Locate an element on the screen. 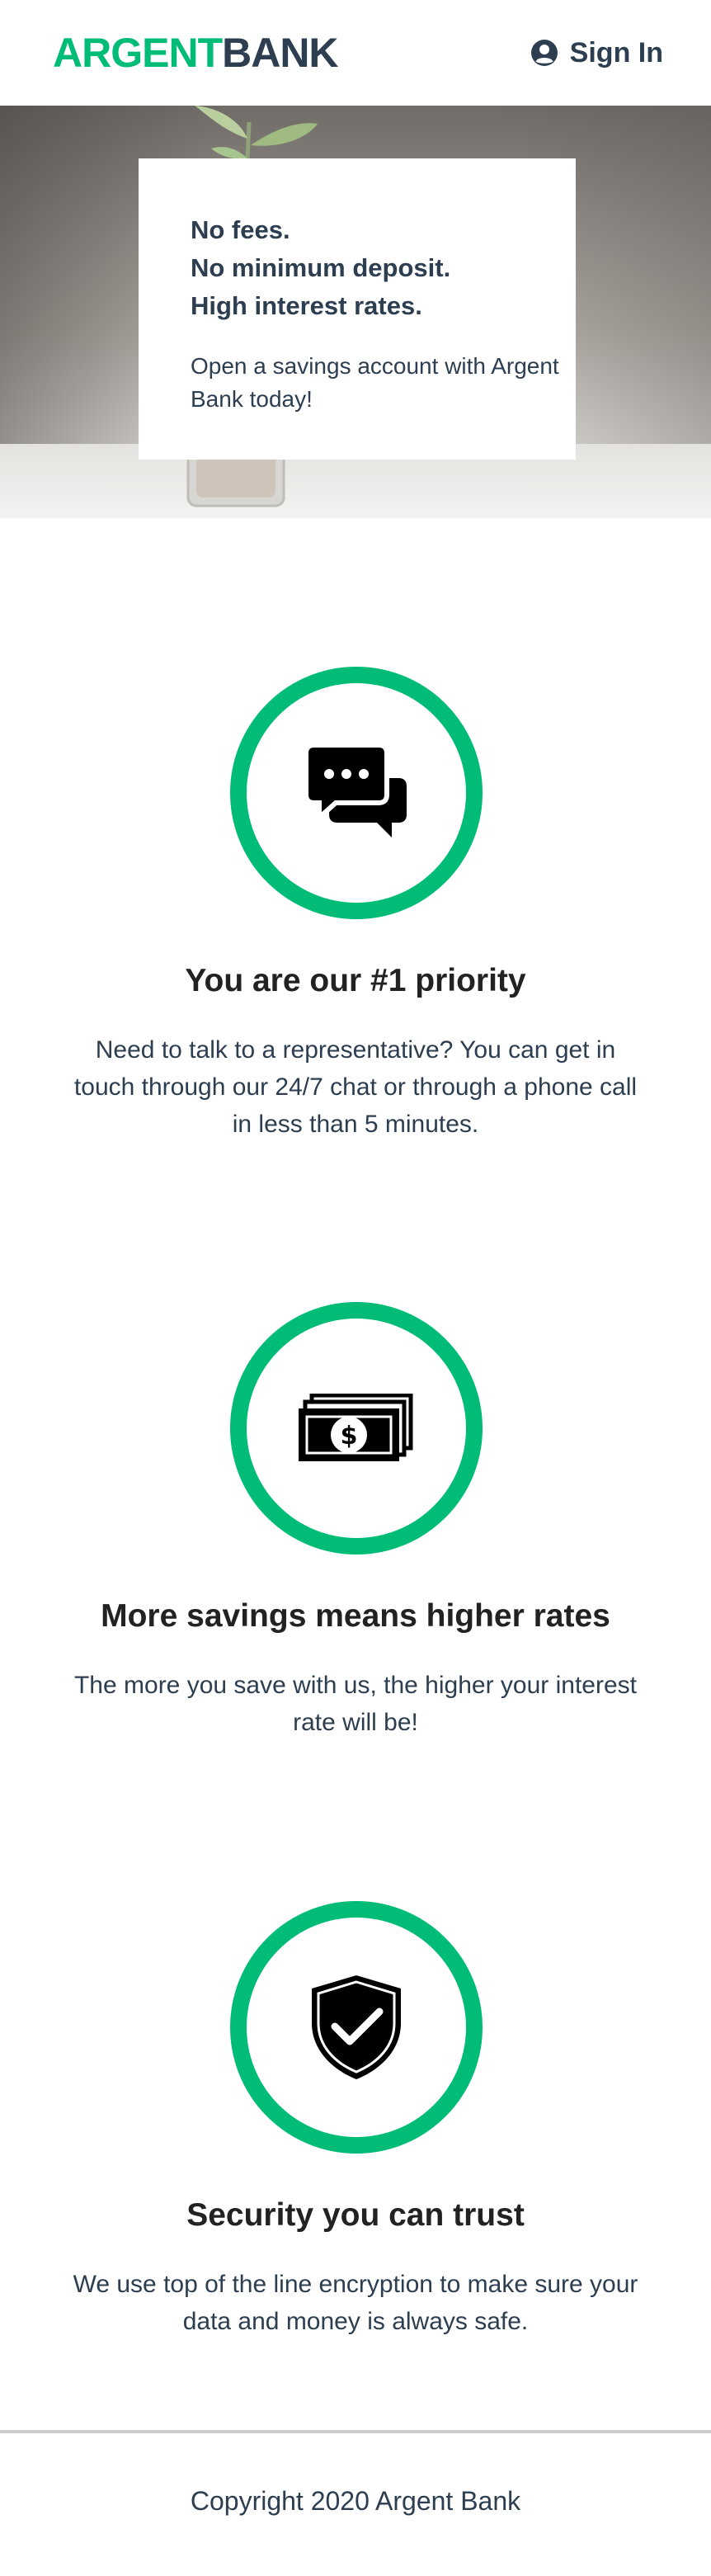 This screenshot has height=2576, width=711. chat-icon is located at coordinates (355, 791).